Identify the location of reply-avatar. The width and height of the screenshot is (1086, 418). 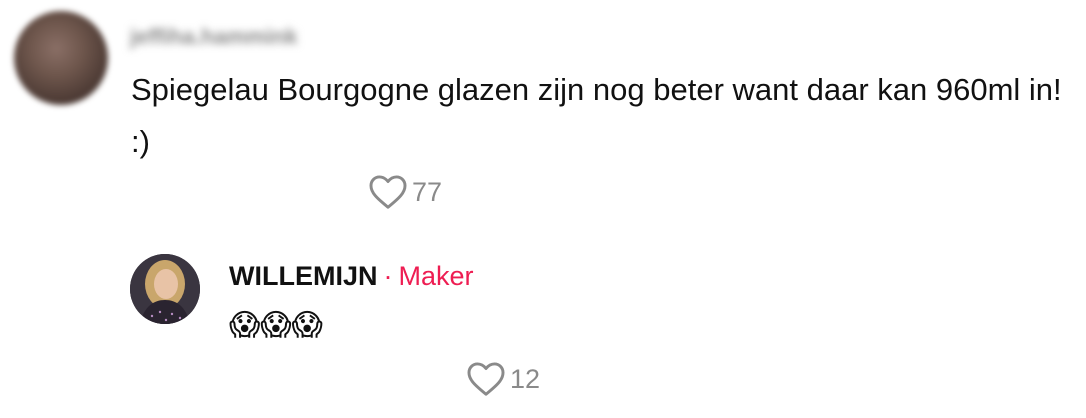
(165, 289).